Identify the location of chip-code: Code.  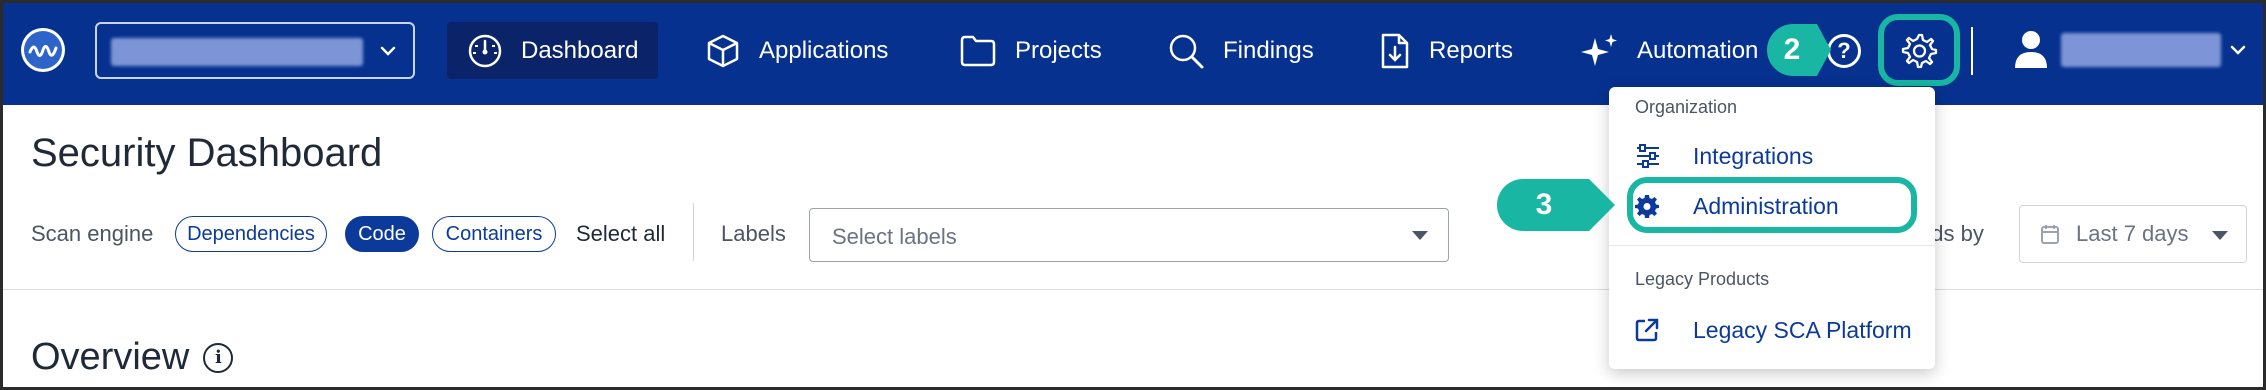
(382, 234).